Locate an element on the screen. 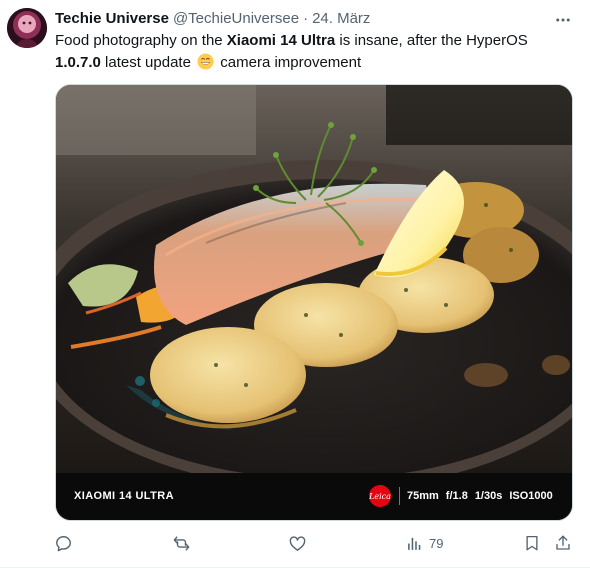 This screenshot has width=590, height=568. bookmark-icon is located at coordinates (532, 543).